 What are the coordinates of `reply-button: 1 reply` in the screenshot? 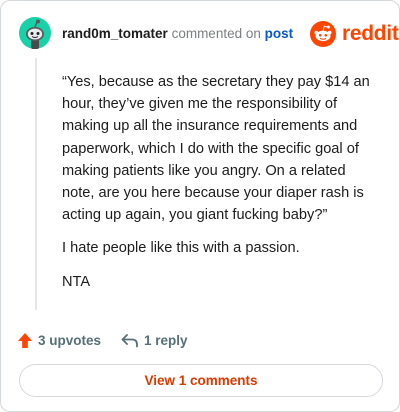 It's located at (154, 340).